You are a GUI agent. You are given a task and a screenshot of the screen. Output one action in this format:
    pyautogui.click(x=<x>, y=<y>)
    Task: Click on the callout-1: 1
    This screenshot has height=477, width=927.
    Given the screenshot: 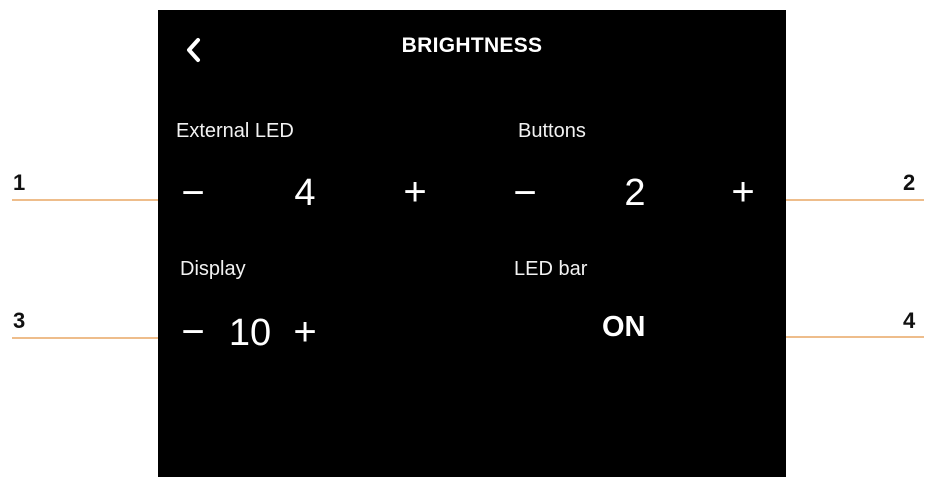 What is the action you would take?
    pyautogui.click(x=19, y=182)
    